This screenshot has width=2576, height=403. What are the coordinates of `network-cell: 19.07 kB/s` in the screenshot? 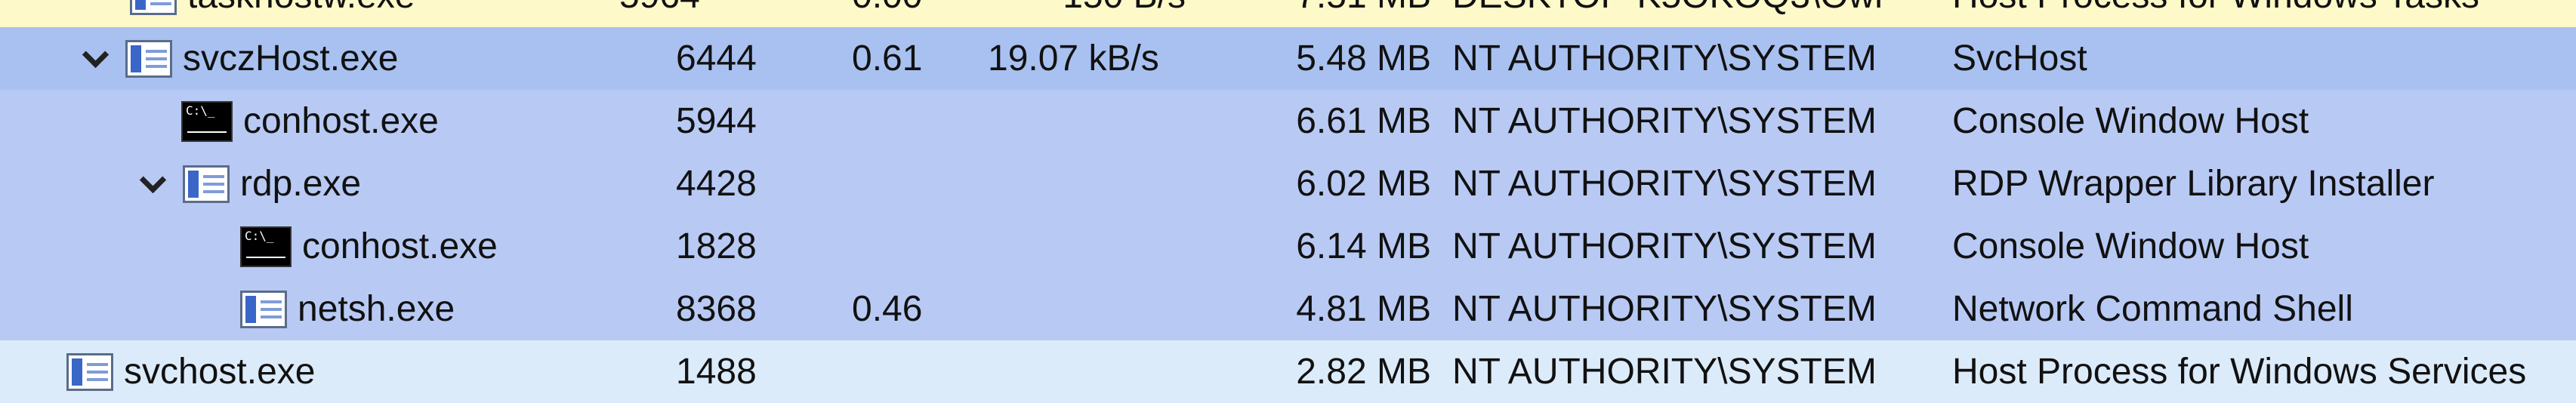 It's located at (1073, 58).